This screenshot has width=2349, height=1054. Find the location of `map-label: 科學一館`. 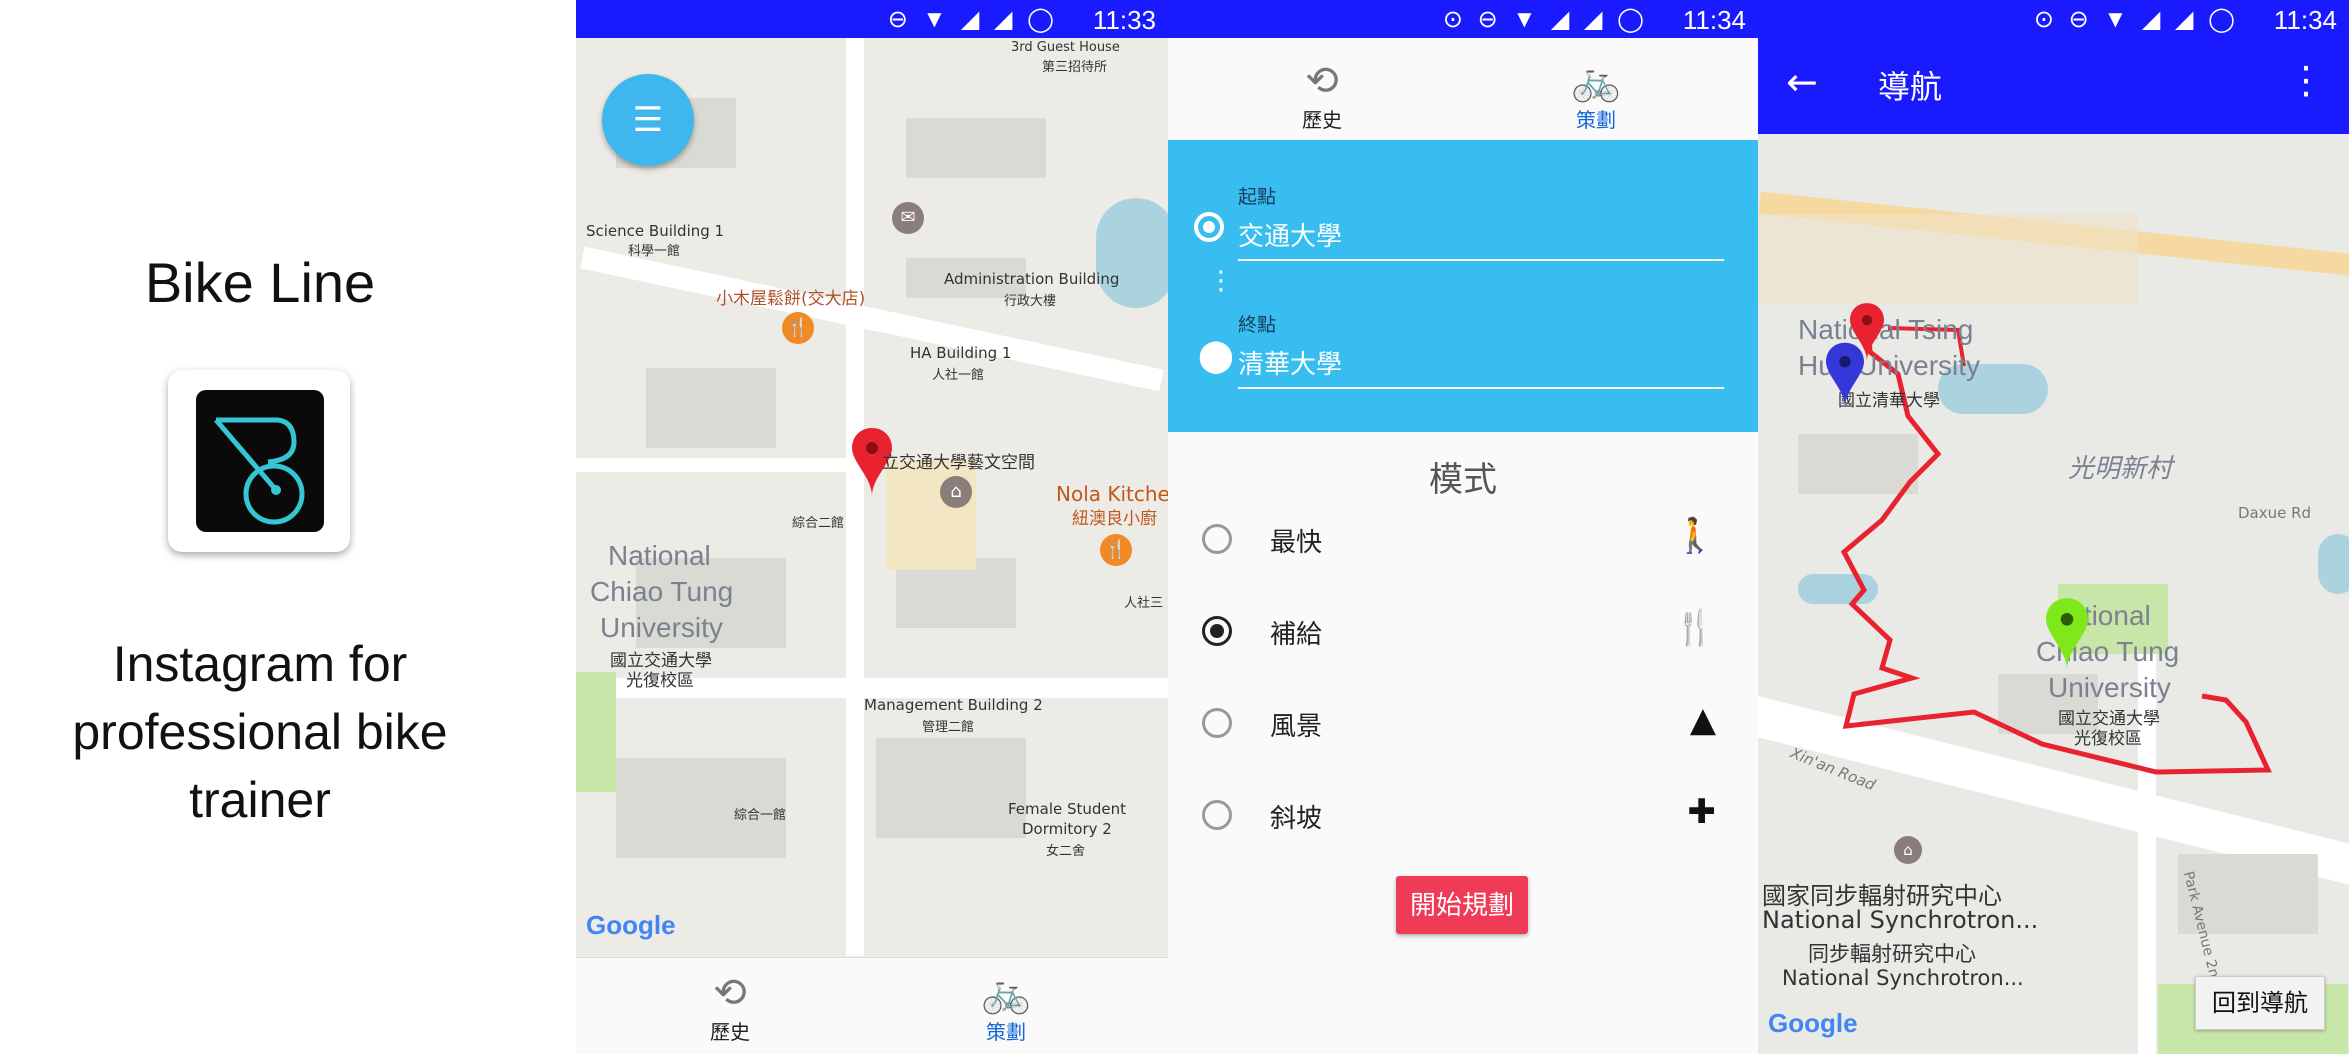

map-label: 科學一館 is located at coordinates (654, 251).